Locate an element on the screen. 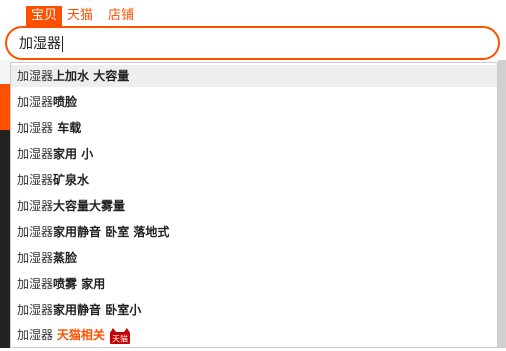 Image resolution: width=506 pixels, height=351 pixels. search-input: 加湿器 is located at coordinates (254, 44).